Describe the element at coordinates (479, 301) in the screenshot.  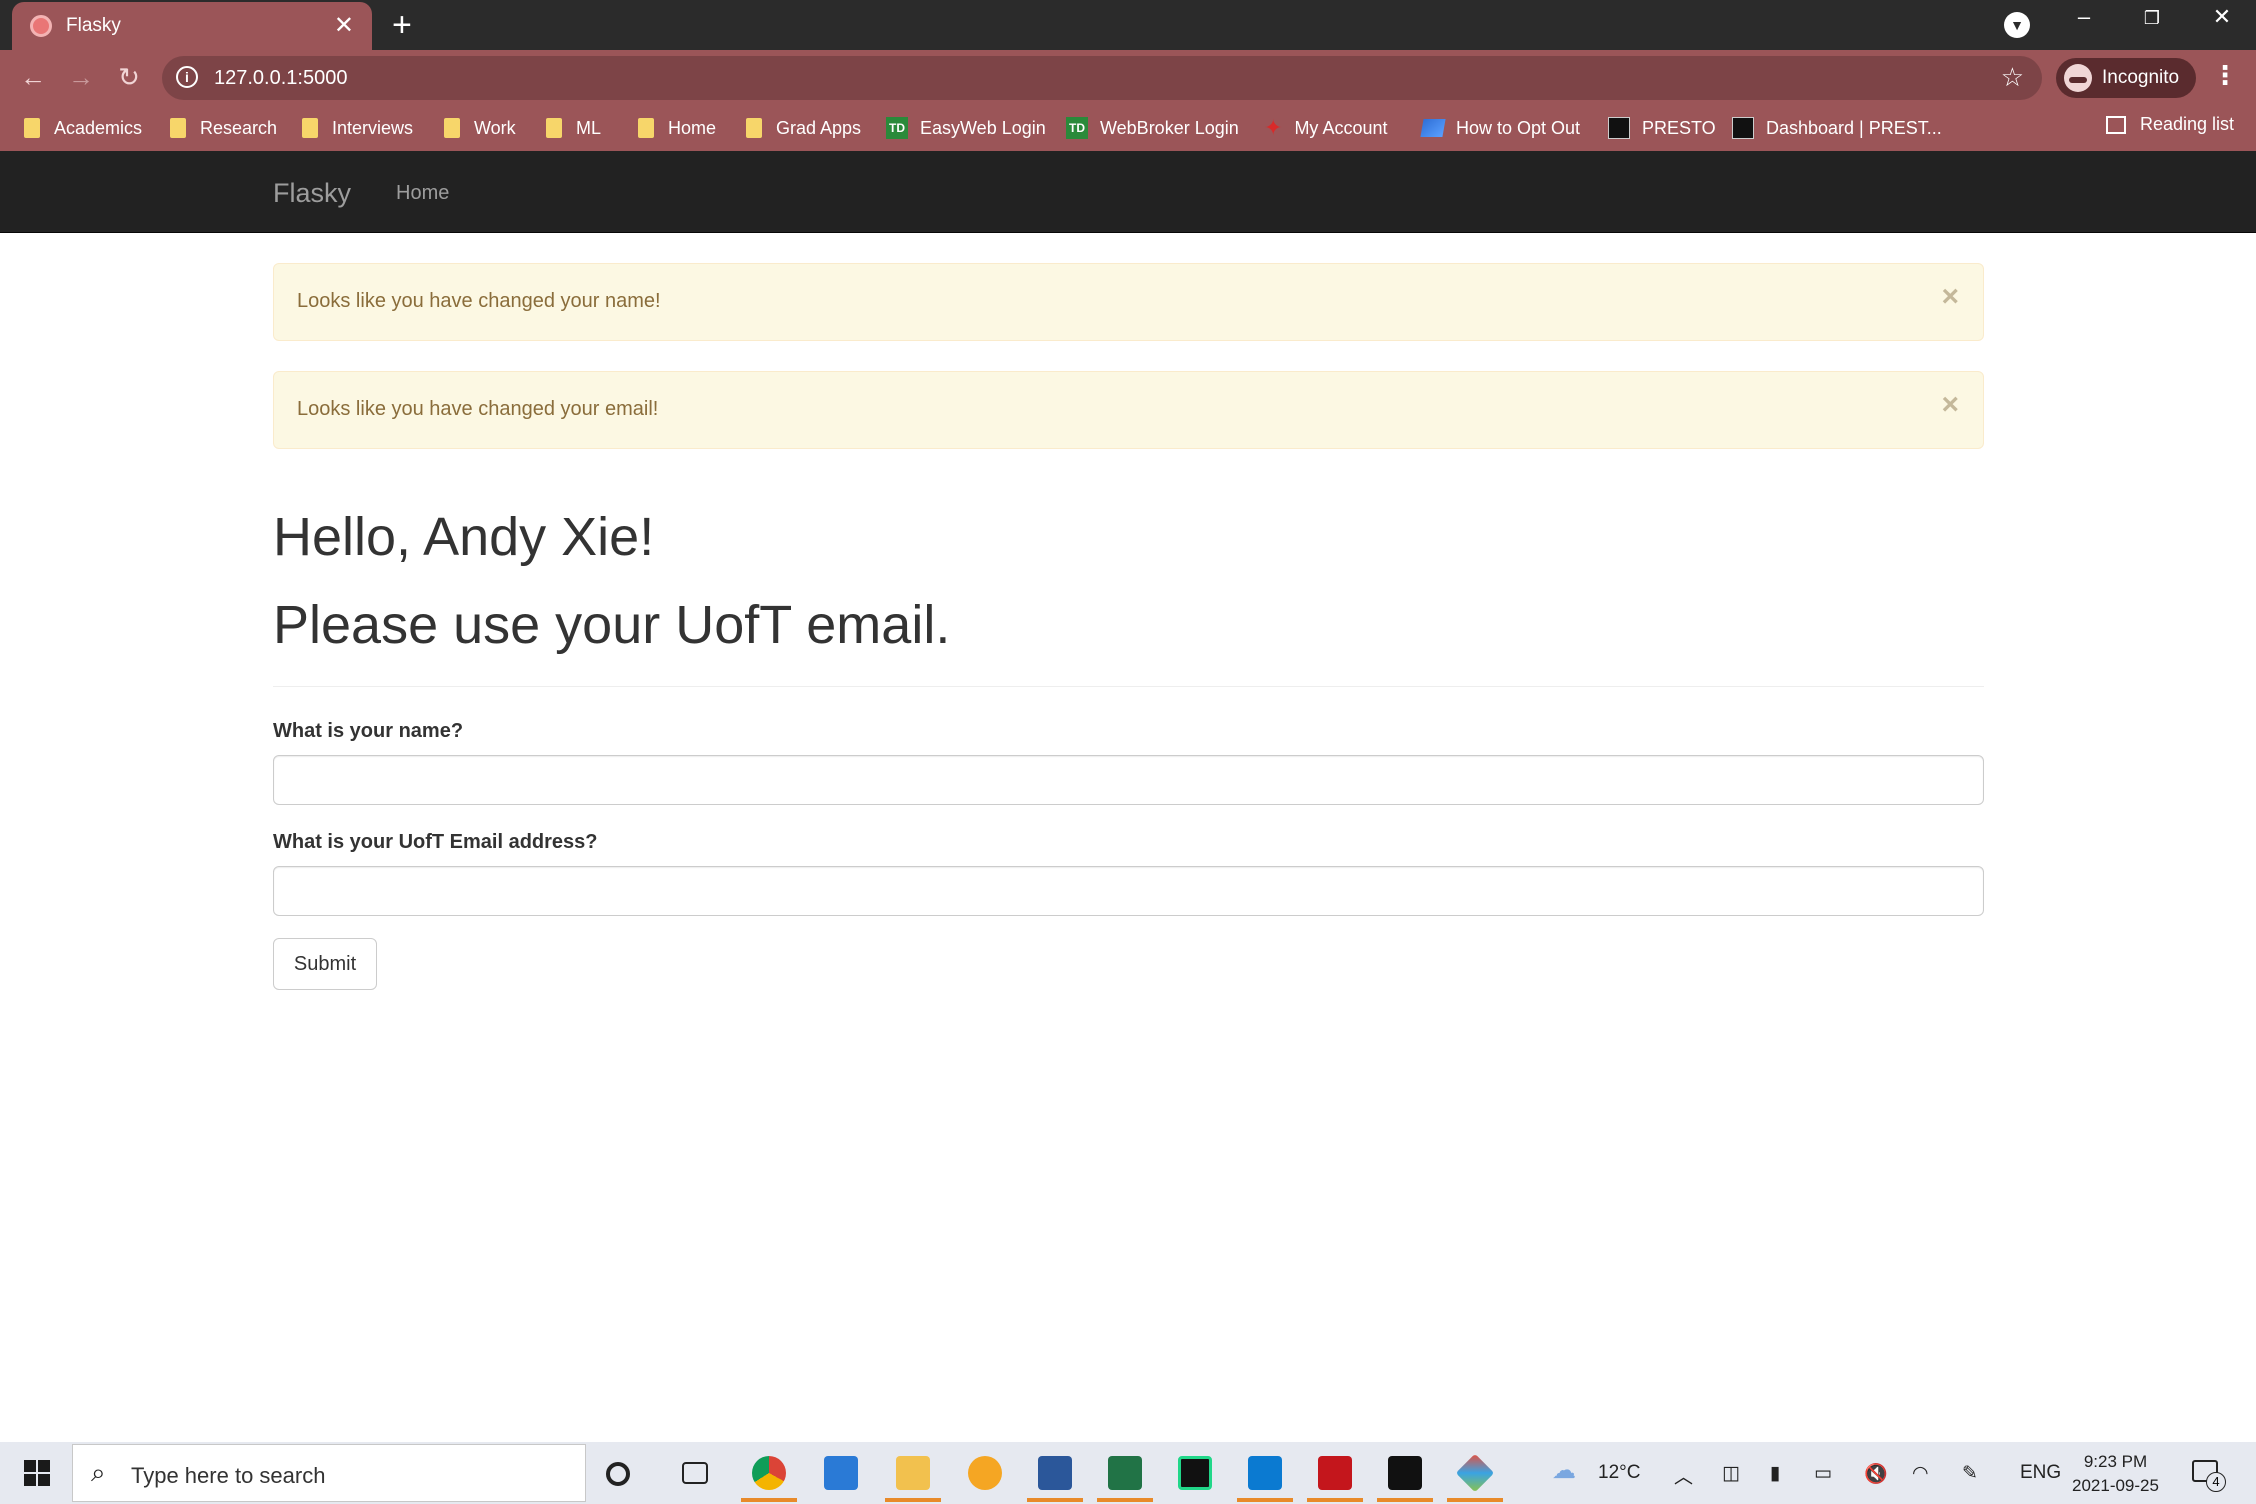
I see `alert-message: Looks like you have changed your name!` at that location.